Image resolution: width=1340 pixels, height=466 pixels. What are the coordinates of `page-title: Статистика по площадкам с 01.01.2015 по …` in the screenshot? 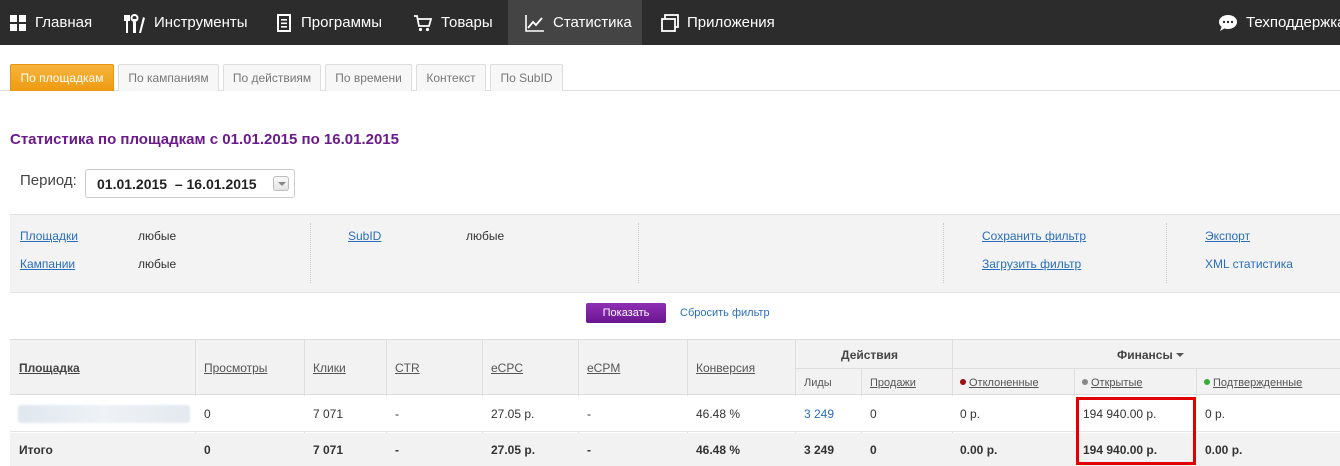 It's located at (204, 139).